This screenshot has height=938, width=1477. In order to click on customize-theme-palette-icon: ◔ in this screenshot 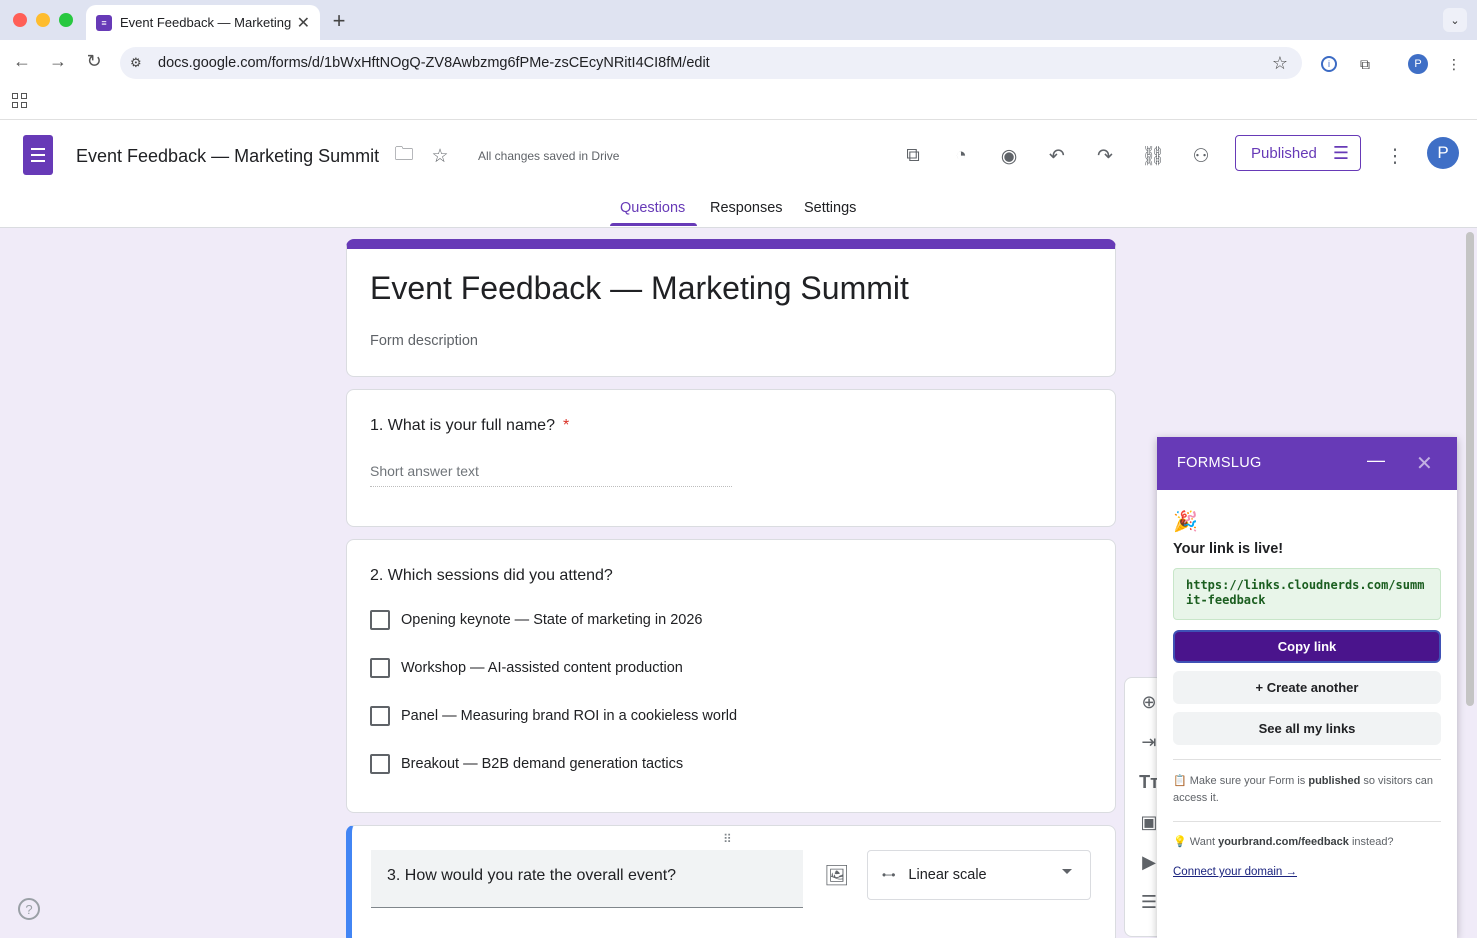, I will do `click(961, 156)`.